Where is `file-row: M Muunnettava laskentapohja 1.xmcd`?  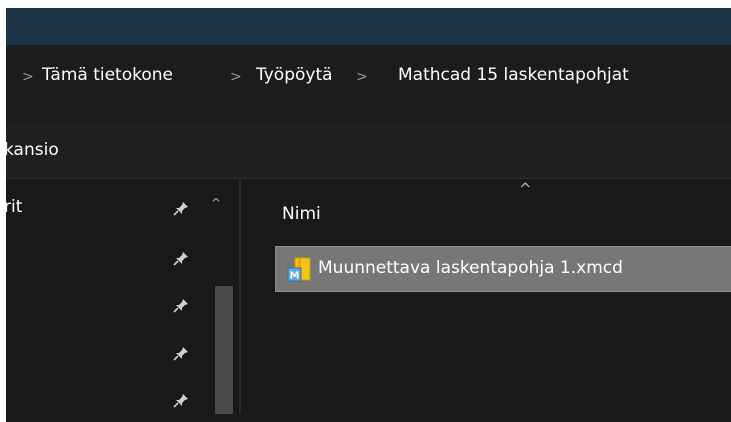 file-row: M Muunnettava laskentapohja 1.xmcd is located at coordinates (503, 269).